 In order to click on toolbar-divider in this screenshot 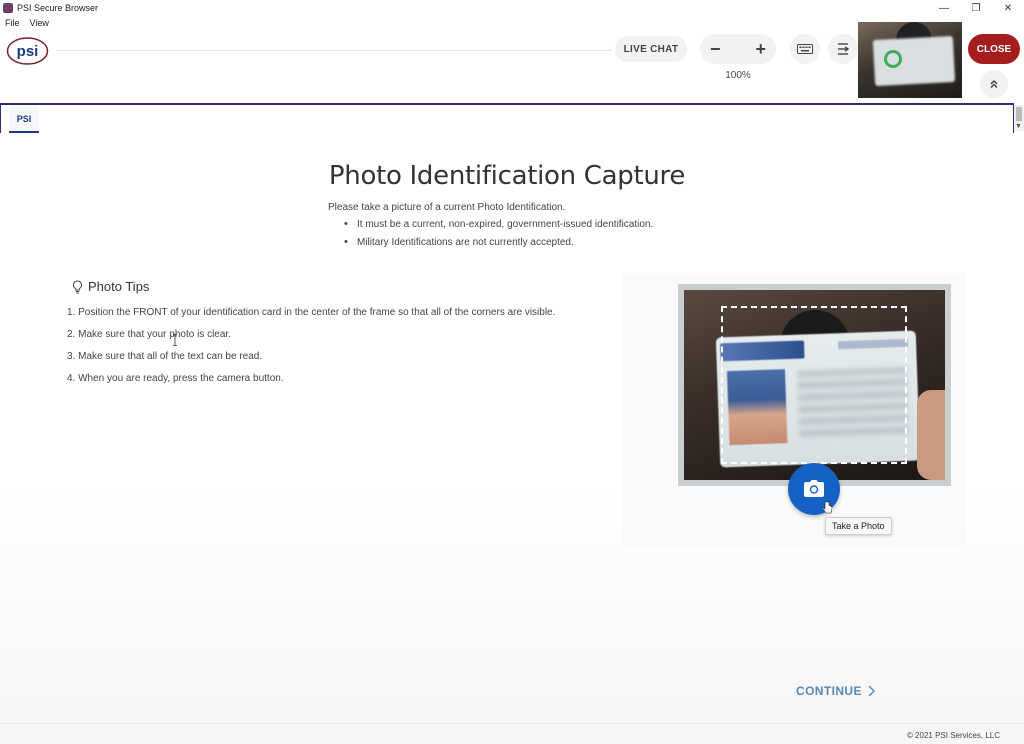, I will do `click(334, 50)`.